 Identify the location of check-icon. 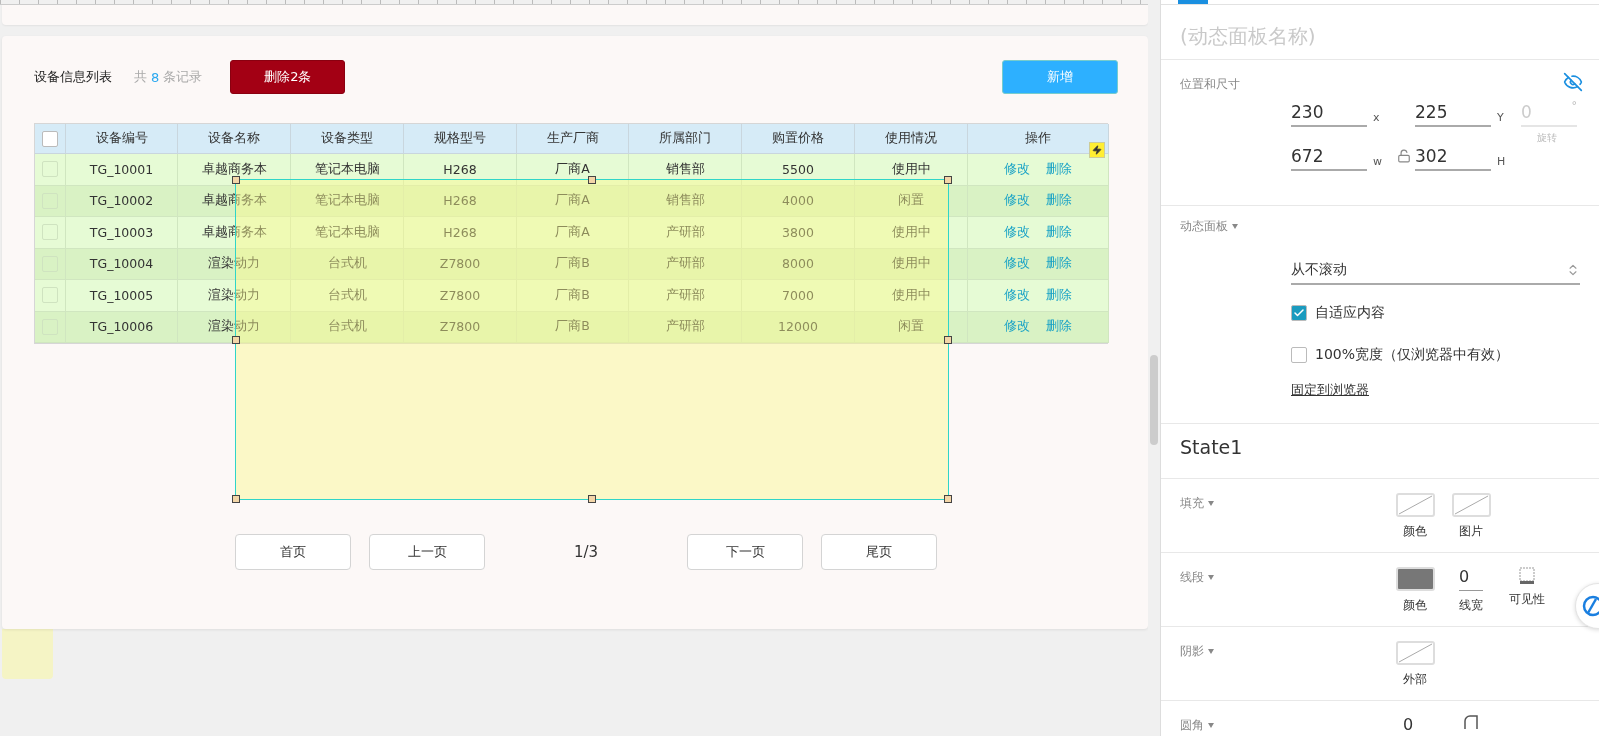
(1299, 313).